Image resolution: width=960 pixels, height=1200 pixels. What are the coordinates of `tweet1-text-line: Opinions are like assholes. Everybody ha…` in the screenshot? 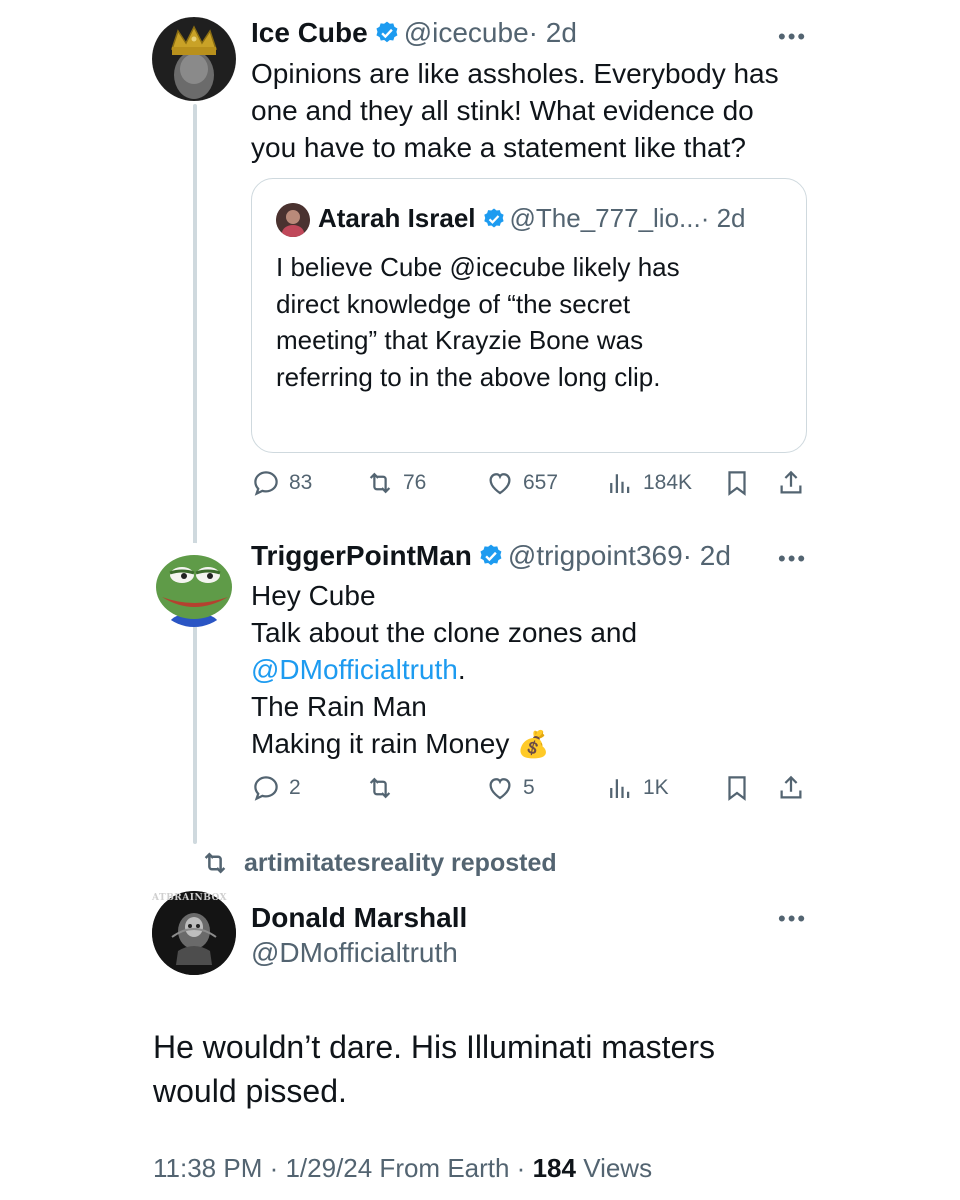 It's located at (515, 73).